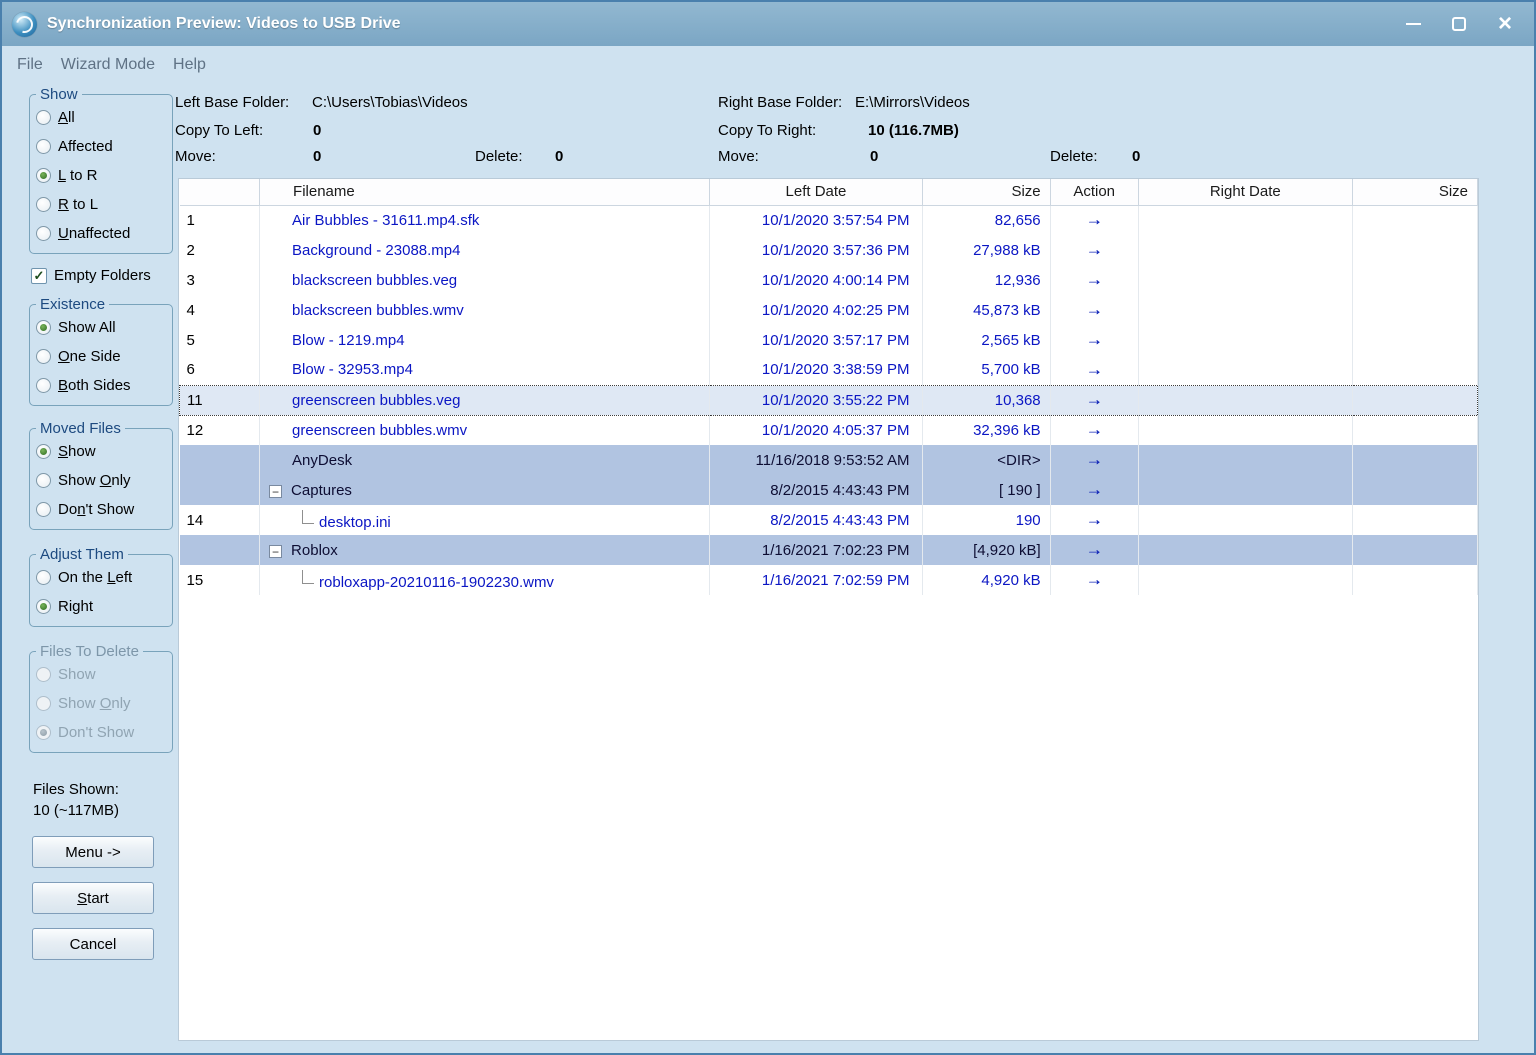 The height and width of the screenshot is (1055, 1536). I want to click on left-size-cell: 190, so click(986, 520).